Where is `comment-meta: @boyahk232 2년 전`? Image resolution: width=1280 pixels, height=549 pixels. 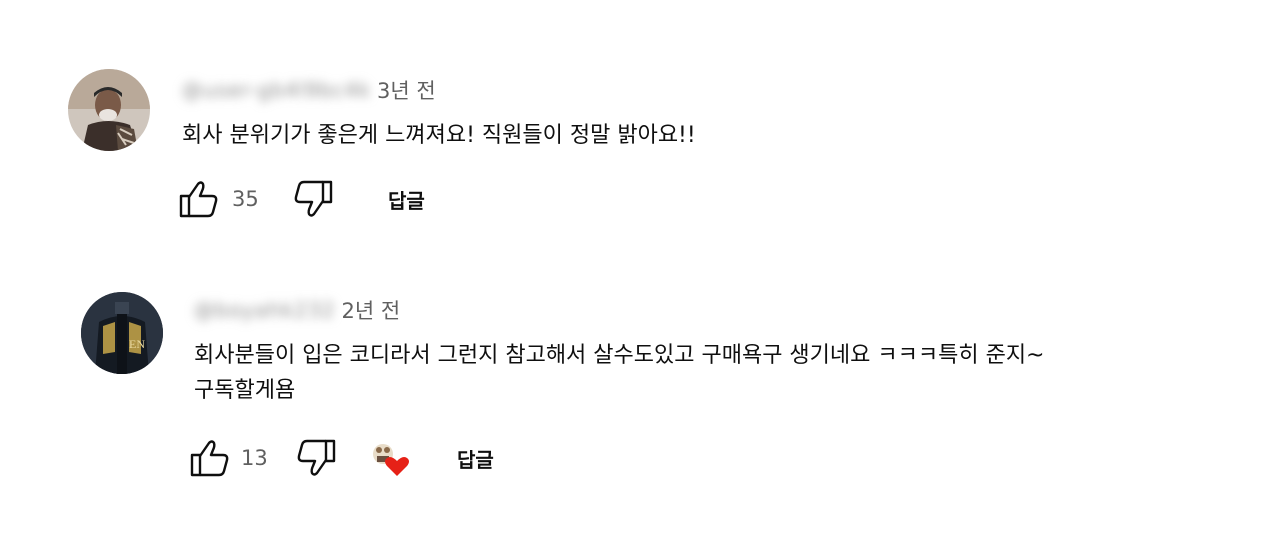
comment-meta: @boyahk232 2년 전 is located at coordinates (297, 310).